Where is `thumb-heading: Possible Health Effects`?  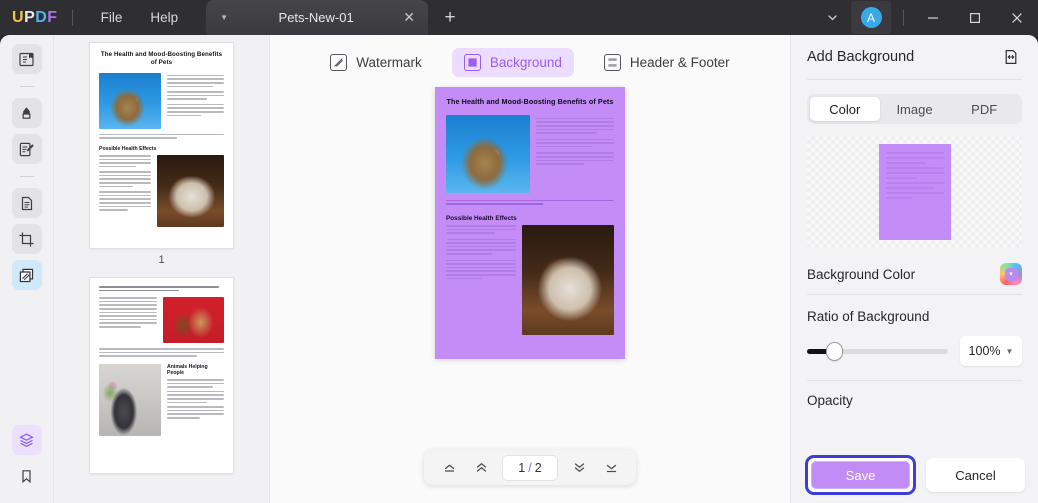
thumb-heading: Possible Health Effects is located at coordinates (128, 148).